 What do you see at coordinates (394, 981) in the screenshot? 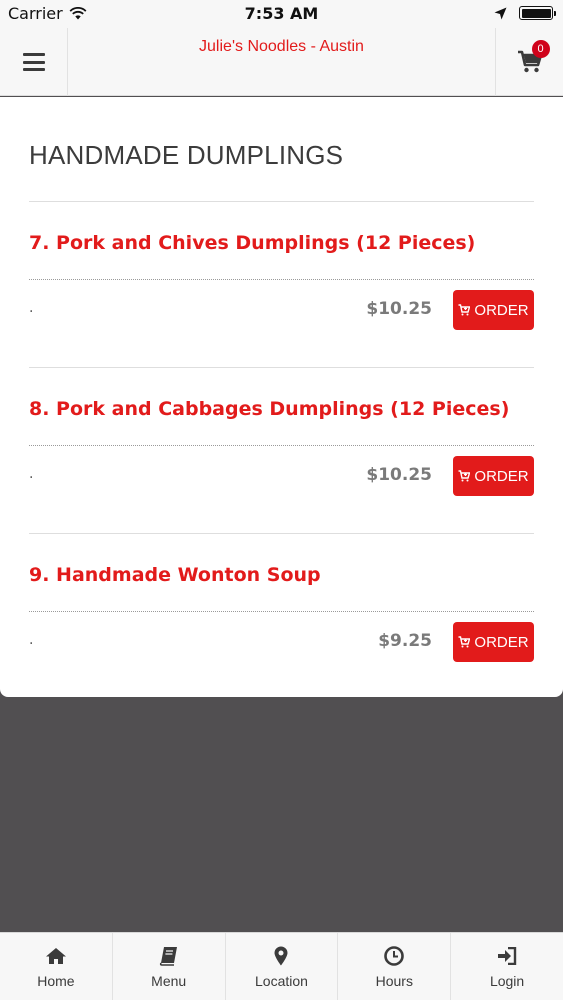
I see `tab-hours-label: Hours` at bounding box center [394, 981].